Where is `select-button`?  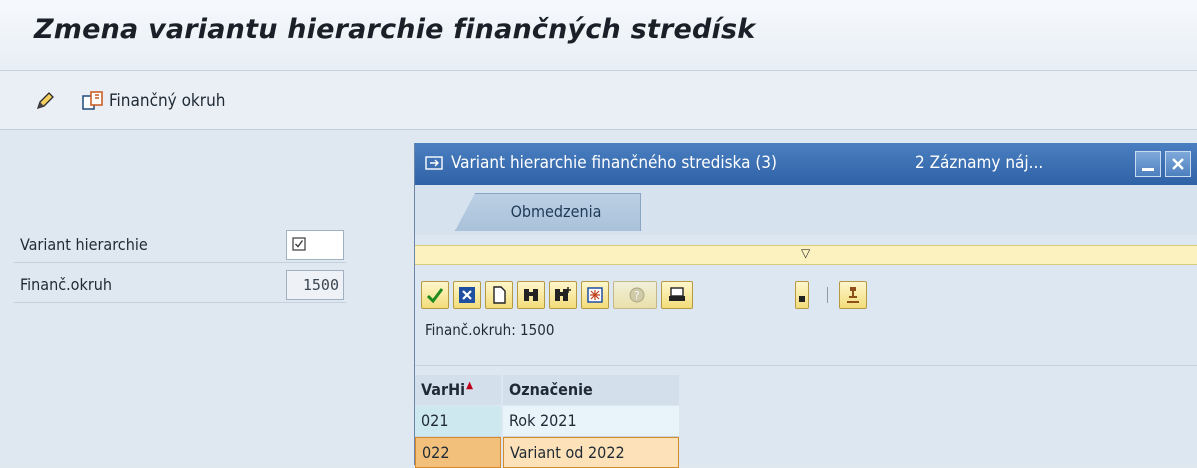
select-button is located at coordinates (595, 295).